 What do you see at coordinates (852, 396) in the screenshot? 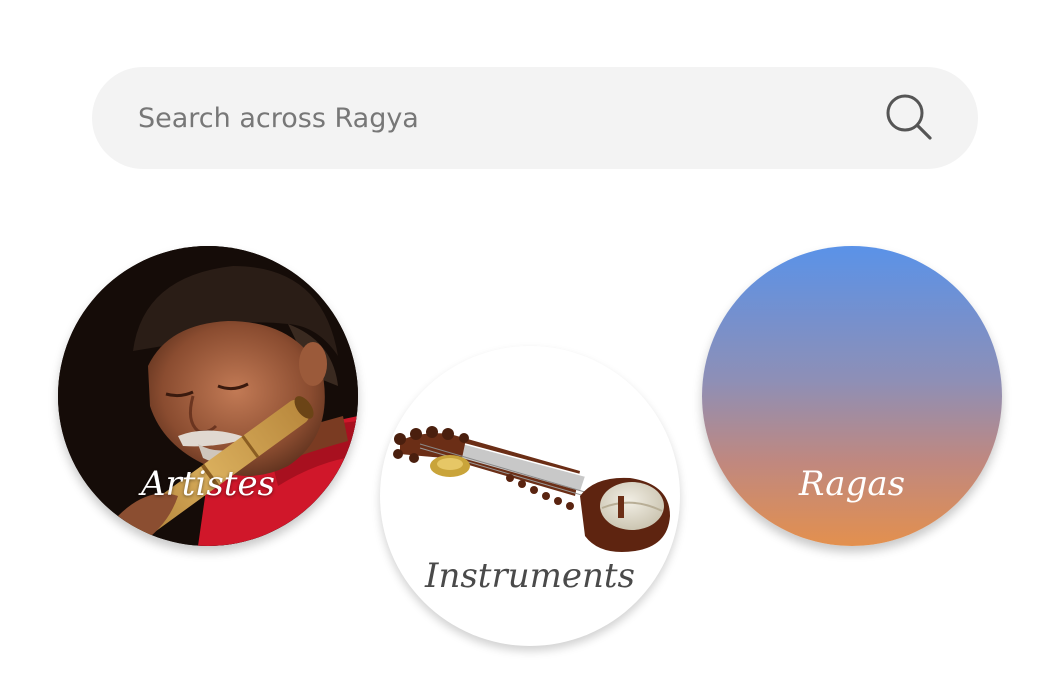
I see `category-ragas: Ragas` at bounding box center [852, 396].